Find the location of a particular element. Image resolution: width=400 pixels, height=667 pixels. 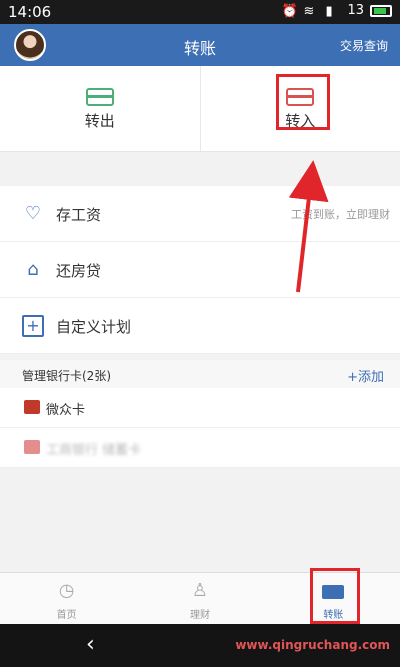

transfer-nav-highlight-box is located at coordinates (335, 596).